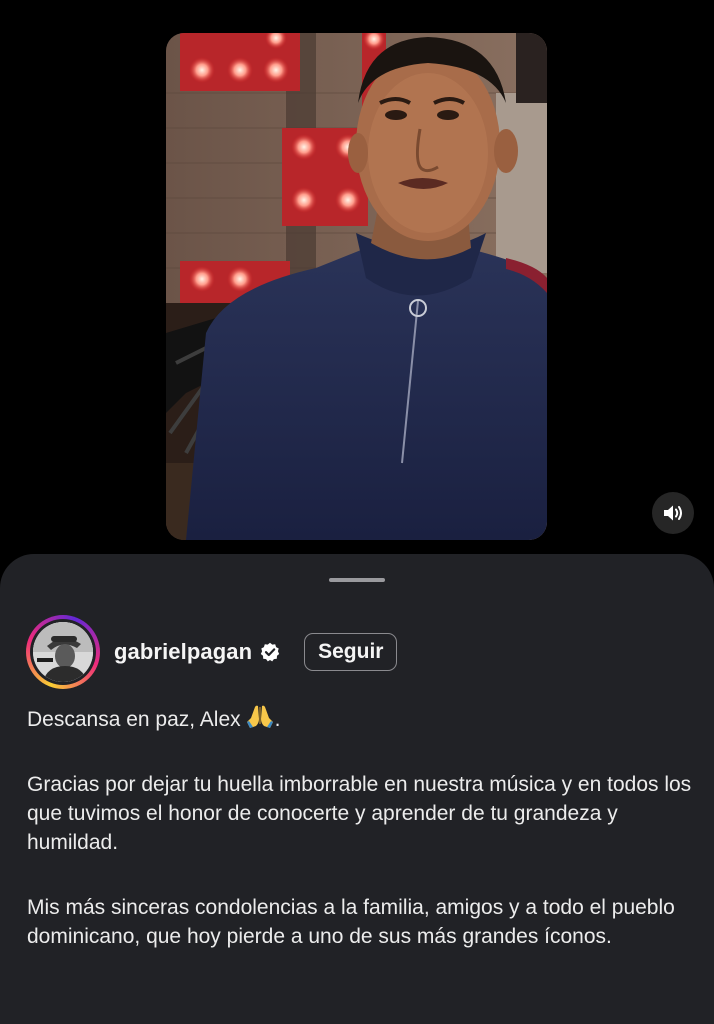  What do you see at coordinates (183, 652) in the screenshot?
I see `username: gabrielpagan` at bounding box center [183, 652].